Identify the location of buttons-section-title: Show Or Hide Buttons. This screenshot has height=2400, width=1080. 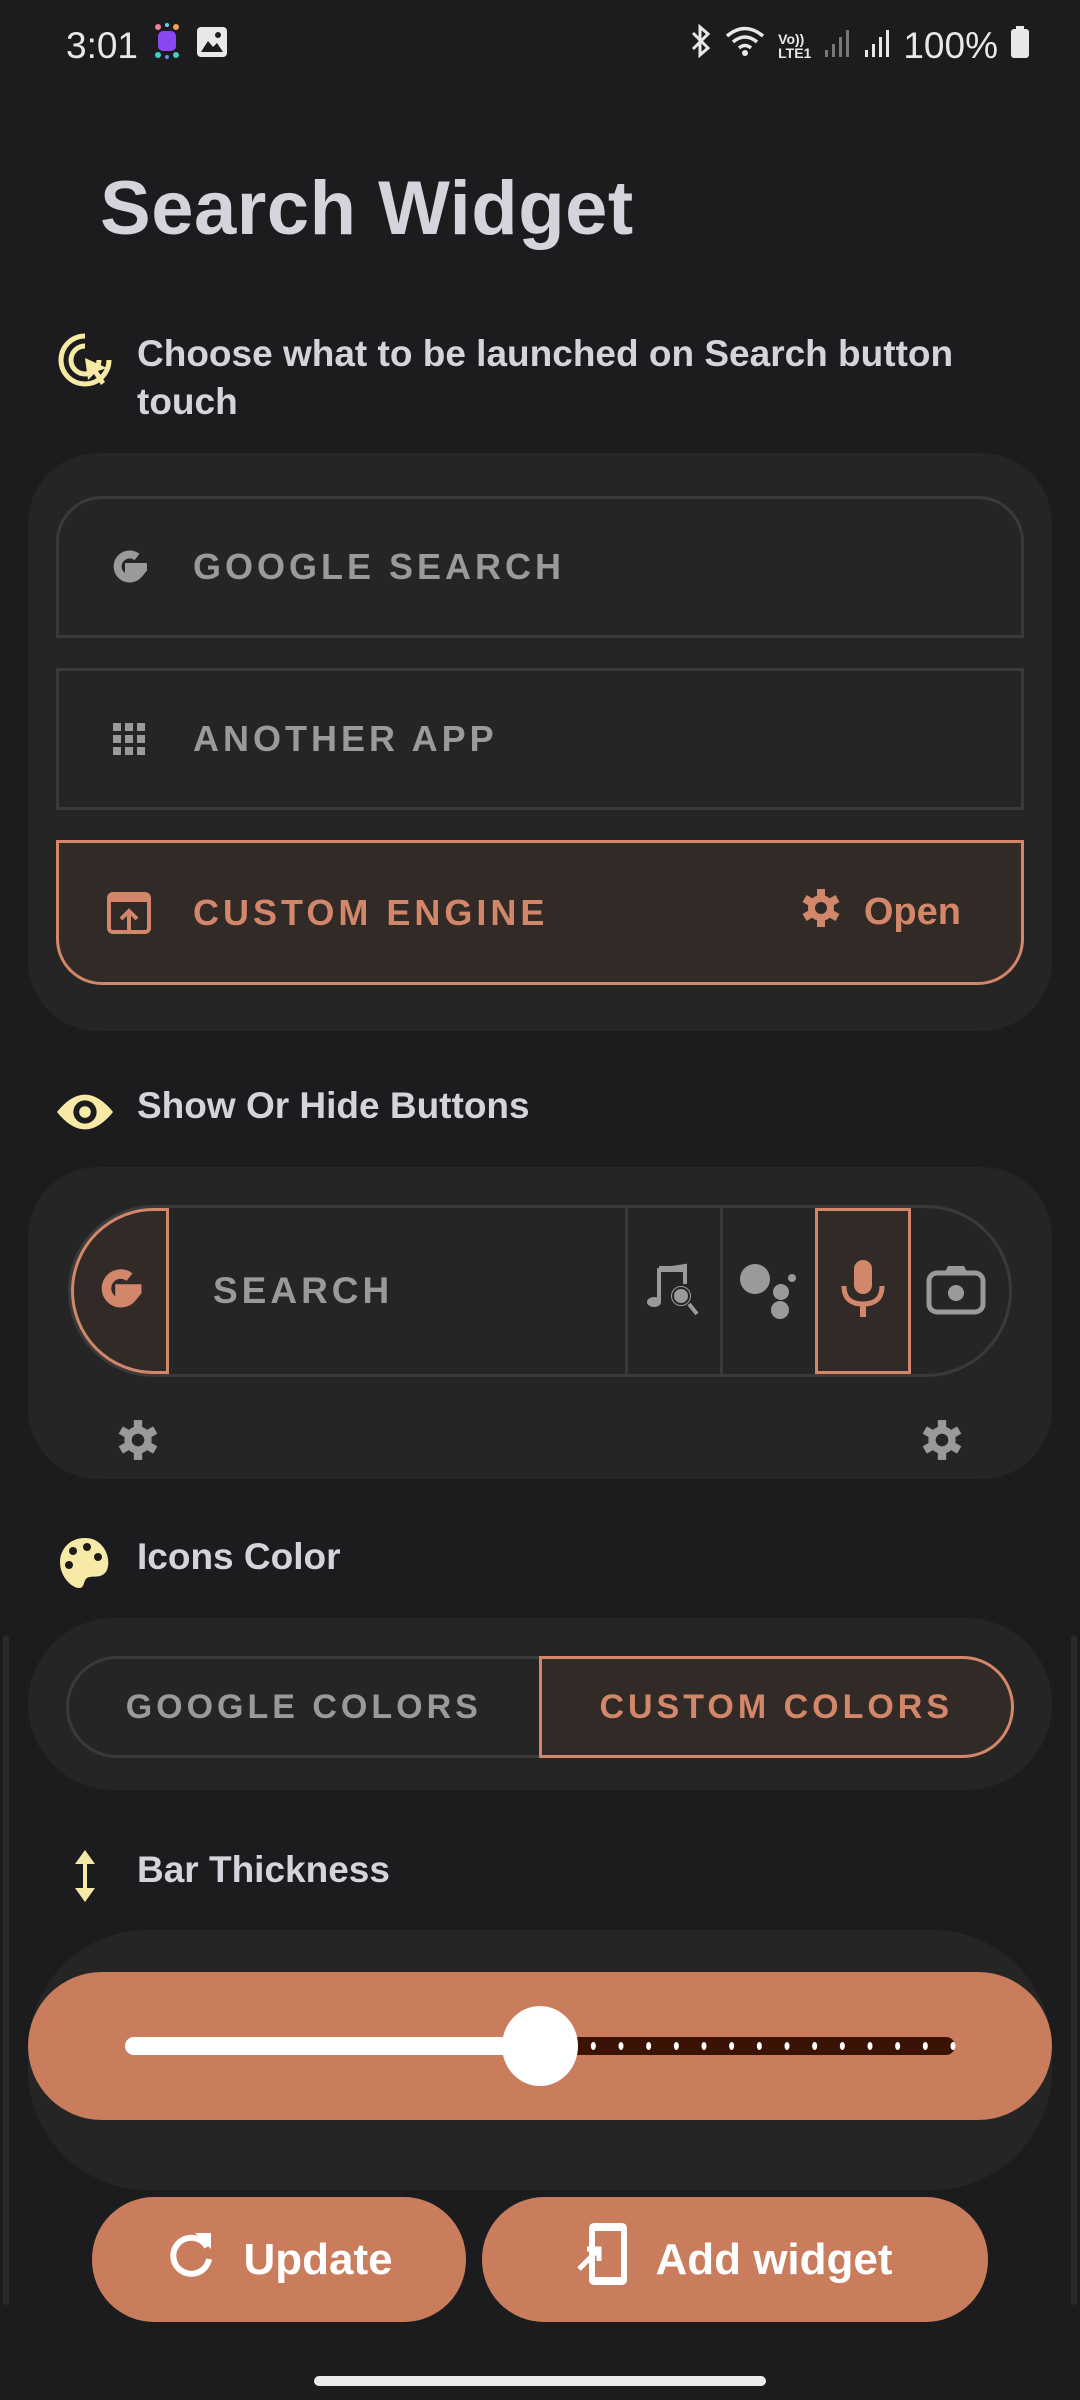
(333, 1105).